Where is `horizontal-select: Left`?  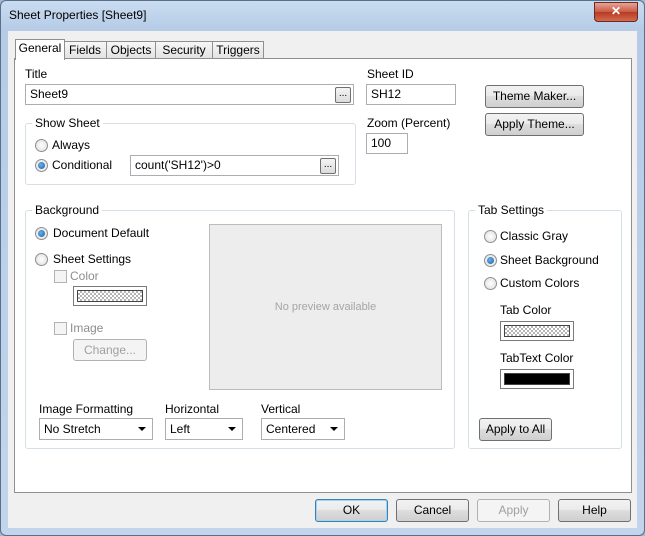 horizontal-select: Left is located at coordinates (204, 429).